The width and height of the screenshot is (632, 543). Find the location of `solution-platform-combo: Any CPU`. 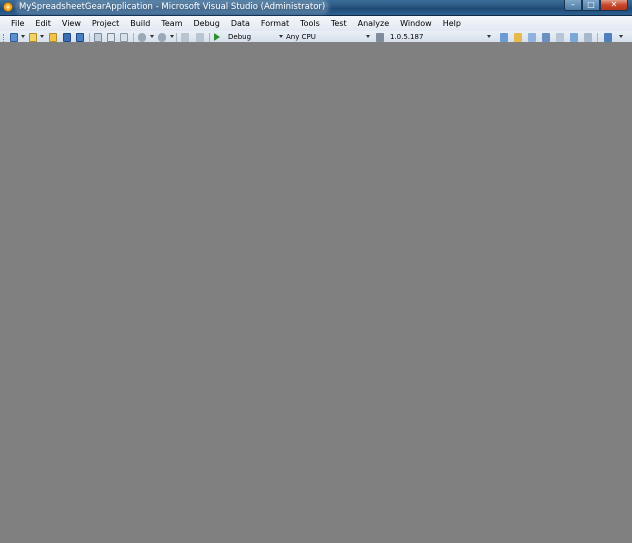

solution-platform-combo: Any CPU is located at coordinates (301, 37).